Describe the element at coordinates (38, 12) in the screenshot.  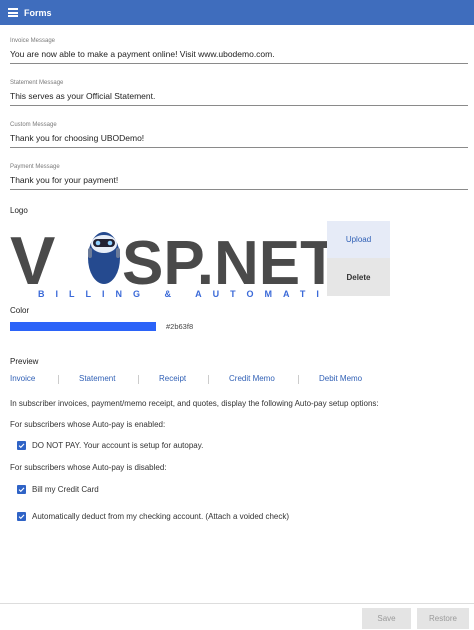
I see `page-title: Forms` at that location.